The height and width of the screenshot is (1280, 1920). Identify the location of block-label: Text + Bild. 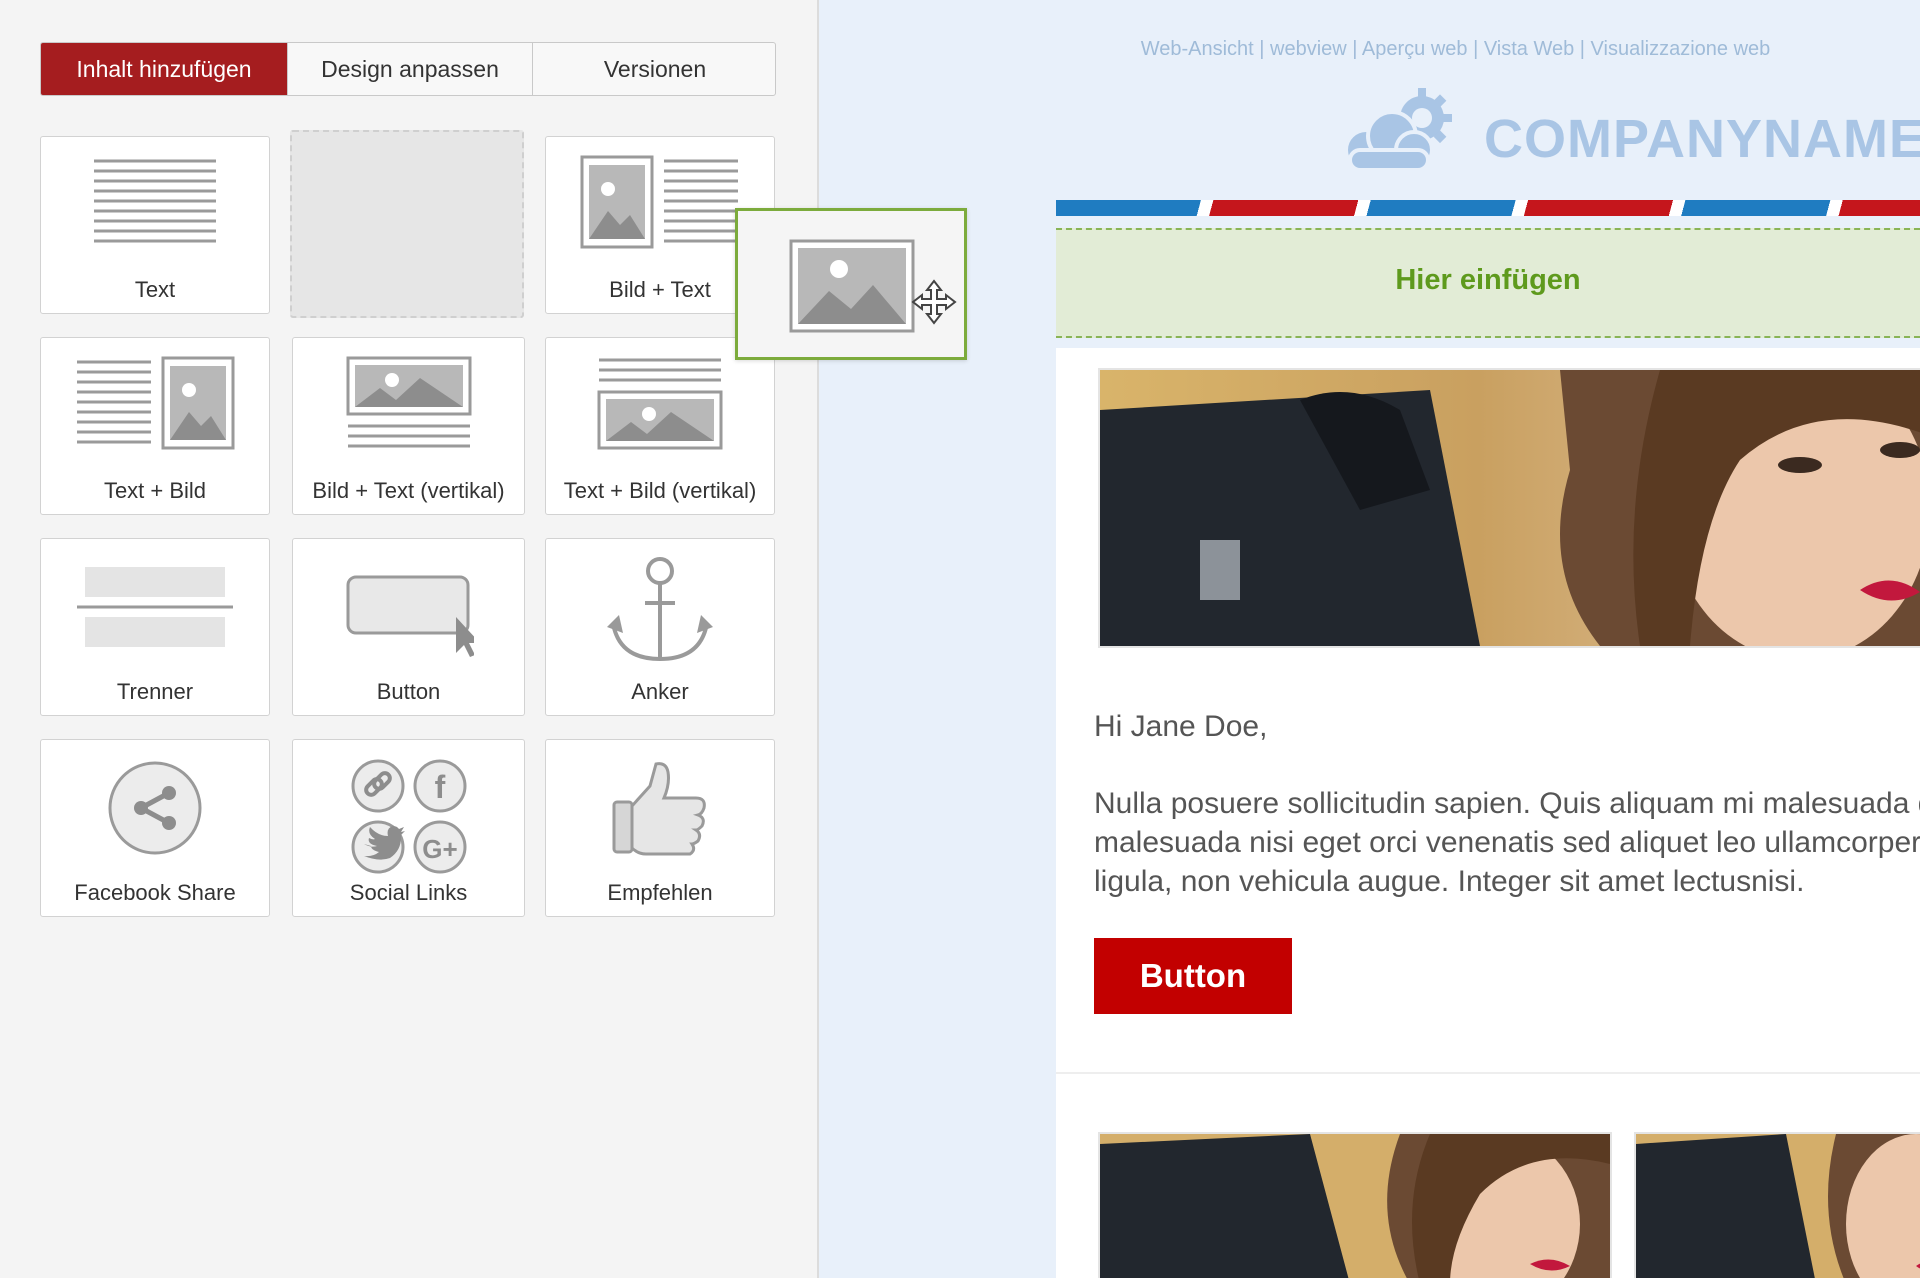
(155, 490).